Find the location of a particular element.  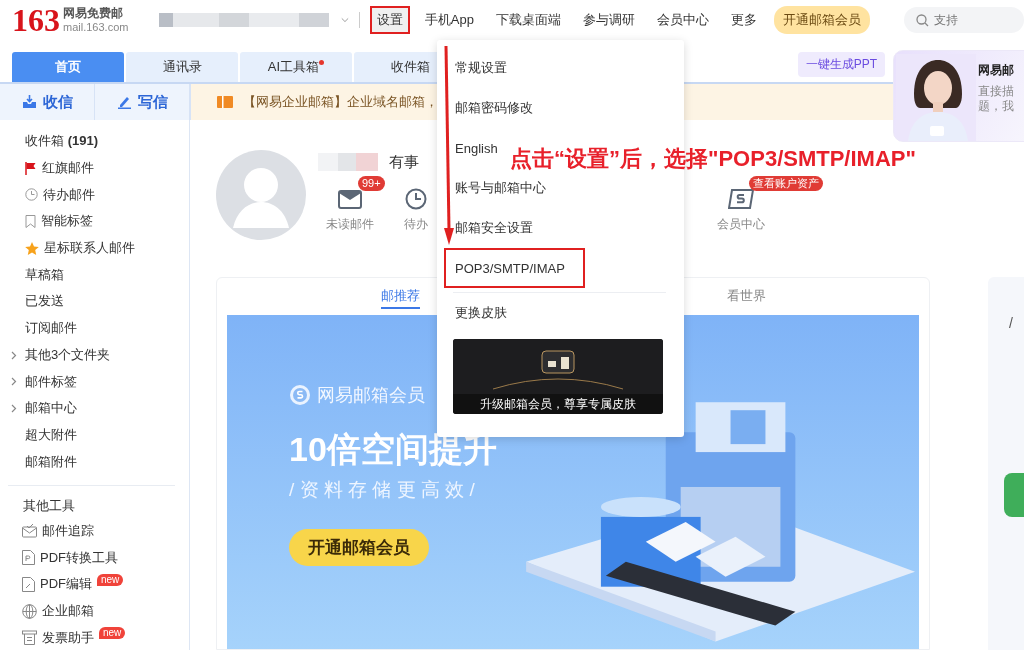

greeting-text: 有事 is located at coordinates (404, 162).